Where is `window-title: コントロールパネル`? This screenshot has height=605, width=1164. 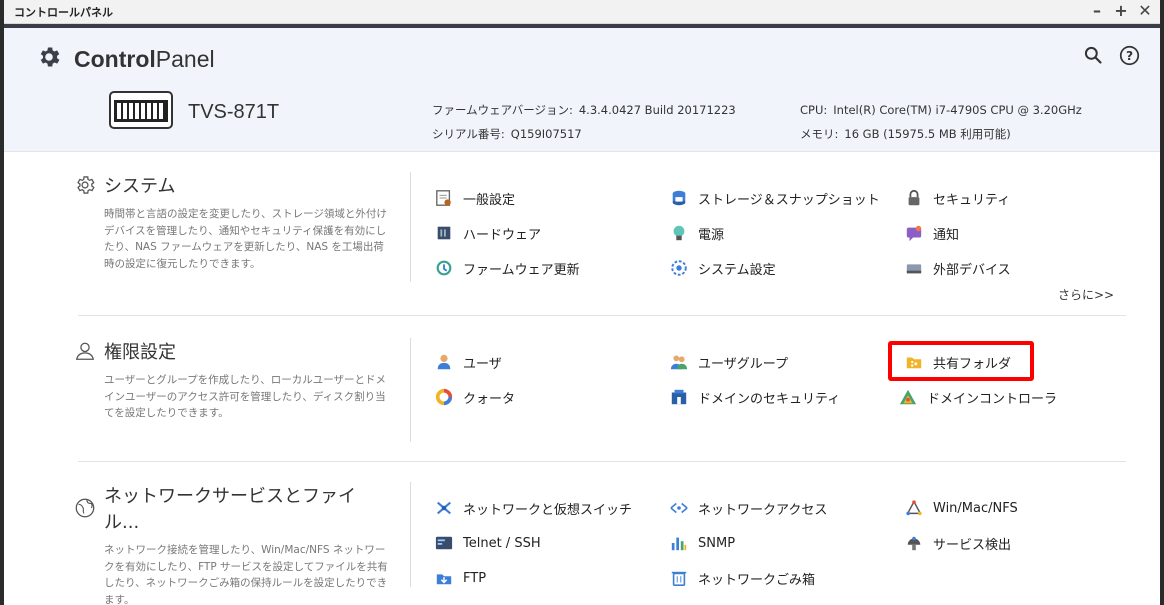
window-title: コントロールパネル is located at coordinates (63, 12).